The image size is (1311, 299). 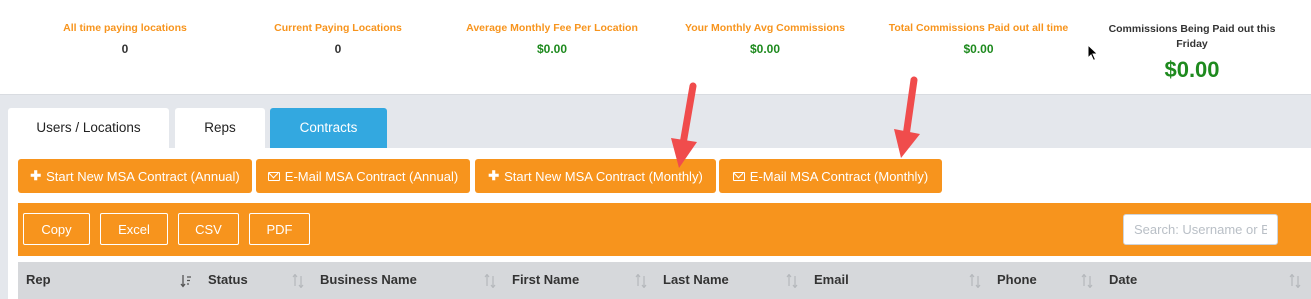 What do you see at coordinates (125, 39) in the screenshot?
I see `stat-all-time-paying-locations: All time paying locations 0` at bounding box center [125, 39].